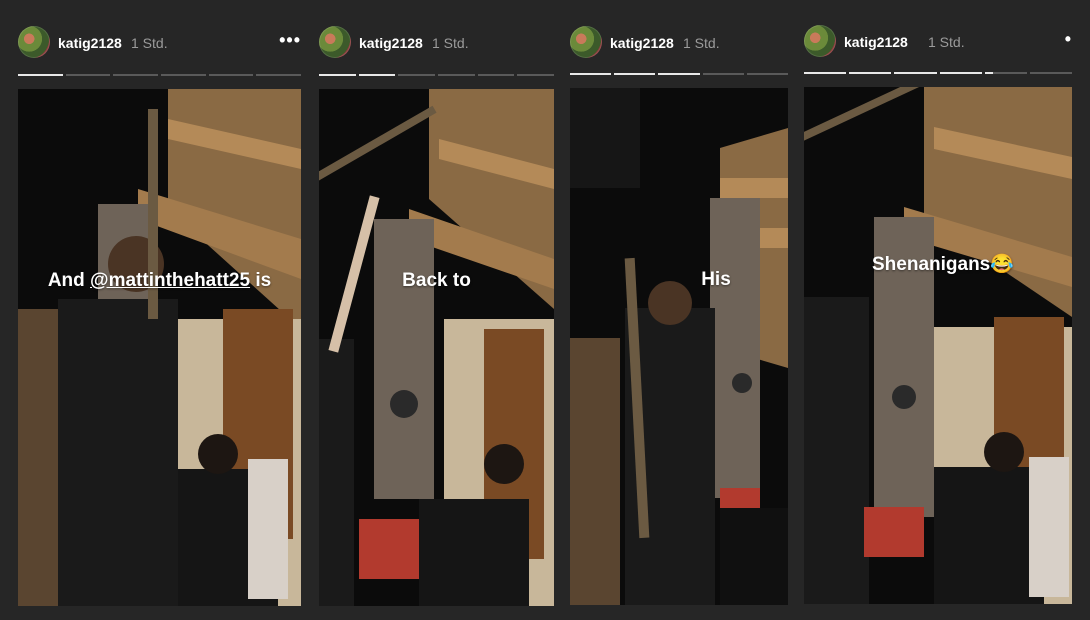  I want to click on story-caption: His, so click(716, 279).